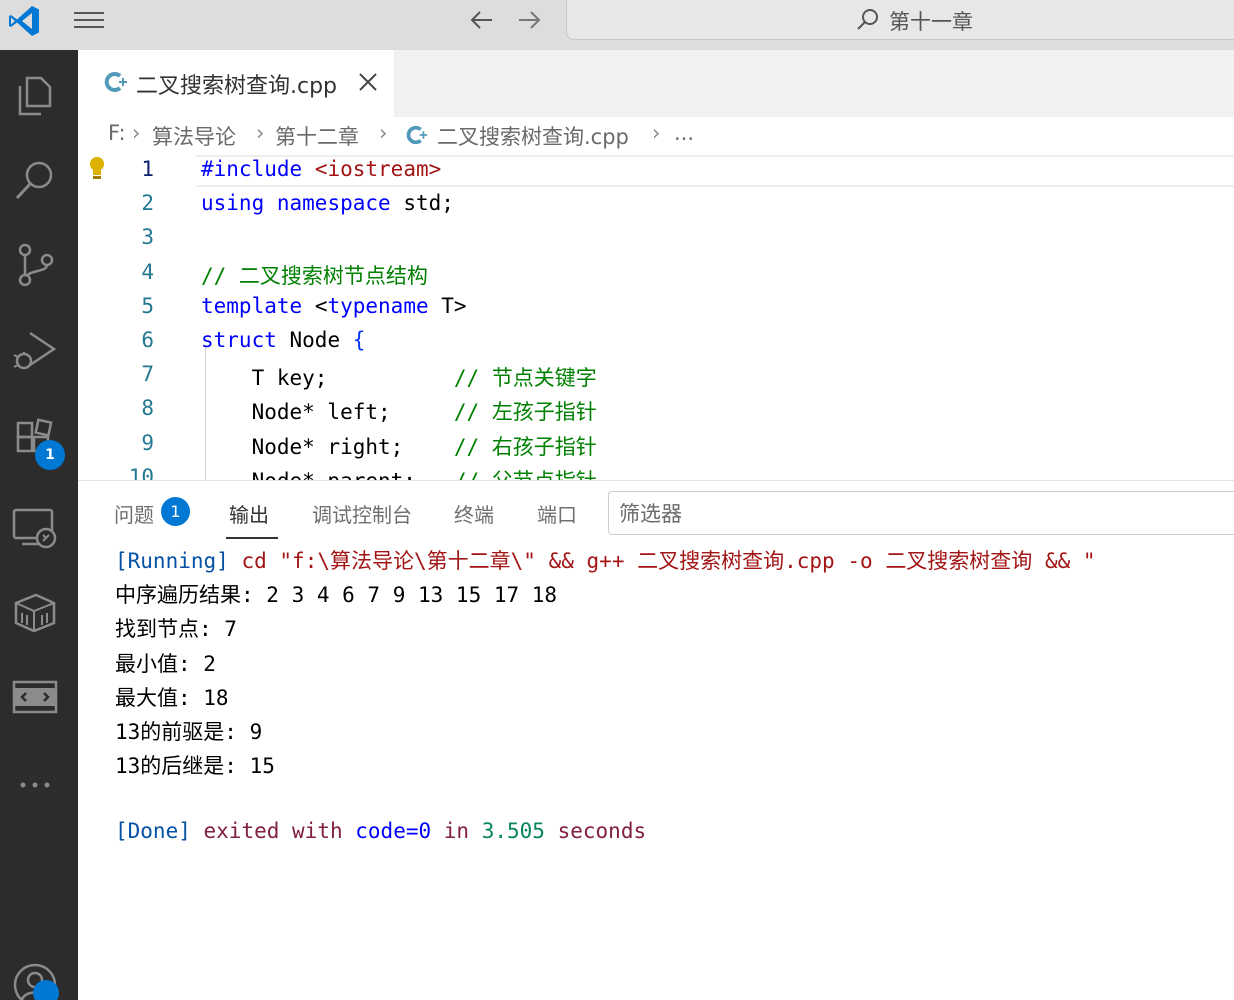 Image resolution: width=1234 pixels, height=1000 pixels. Describe the element at coordinates (399, 472) in the screenshot. I see `code-line: Node* parent; // 父节点指针` at that location.